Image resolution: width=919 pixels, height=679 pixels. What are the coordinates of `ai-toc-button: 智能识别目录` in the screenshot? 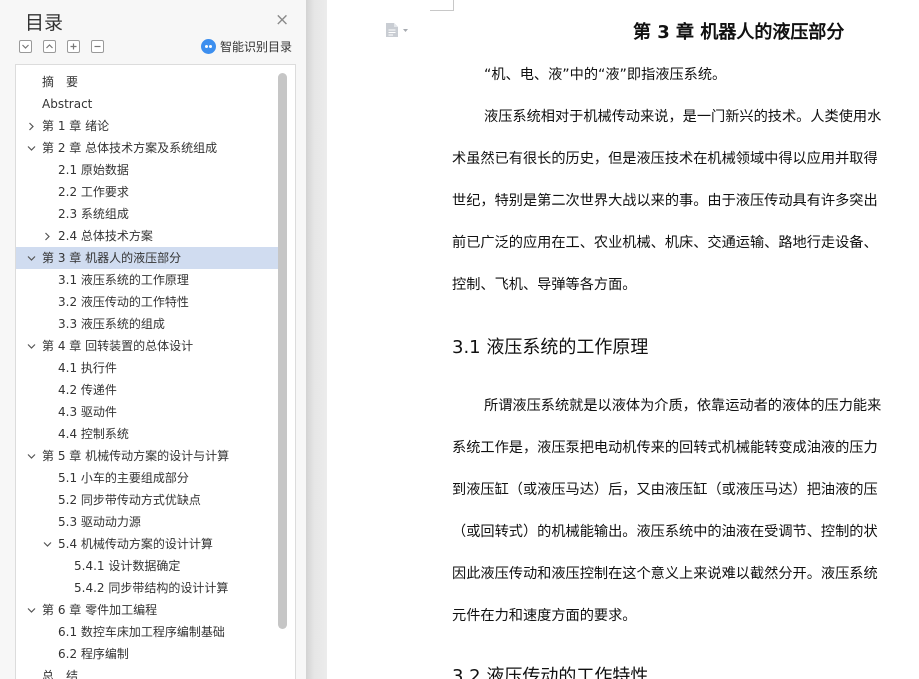 It's located at (246, 46).